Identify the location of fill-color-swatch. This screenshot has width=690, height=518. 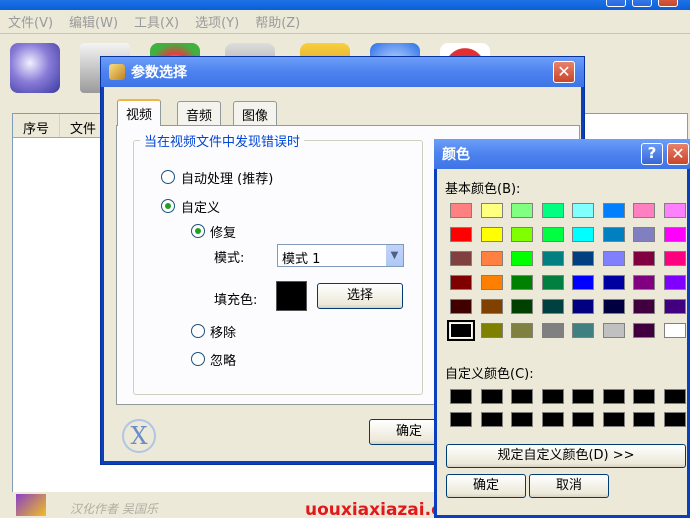
(291, 296).